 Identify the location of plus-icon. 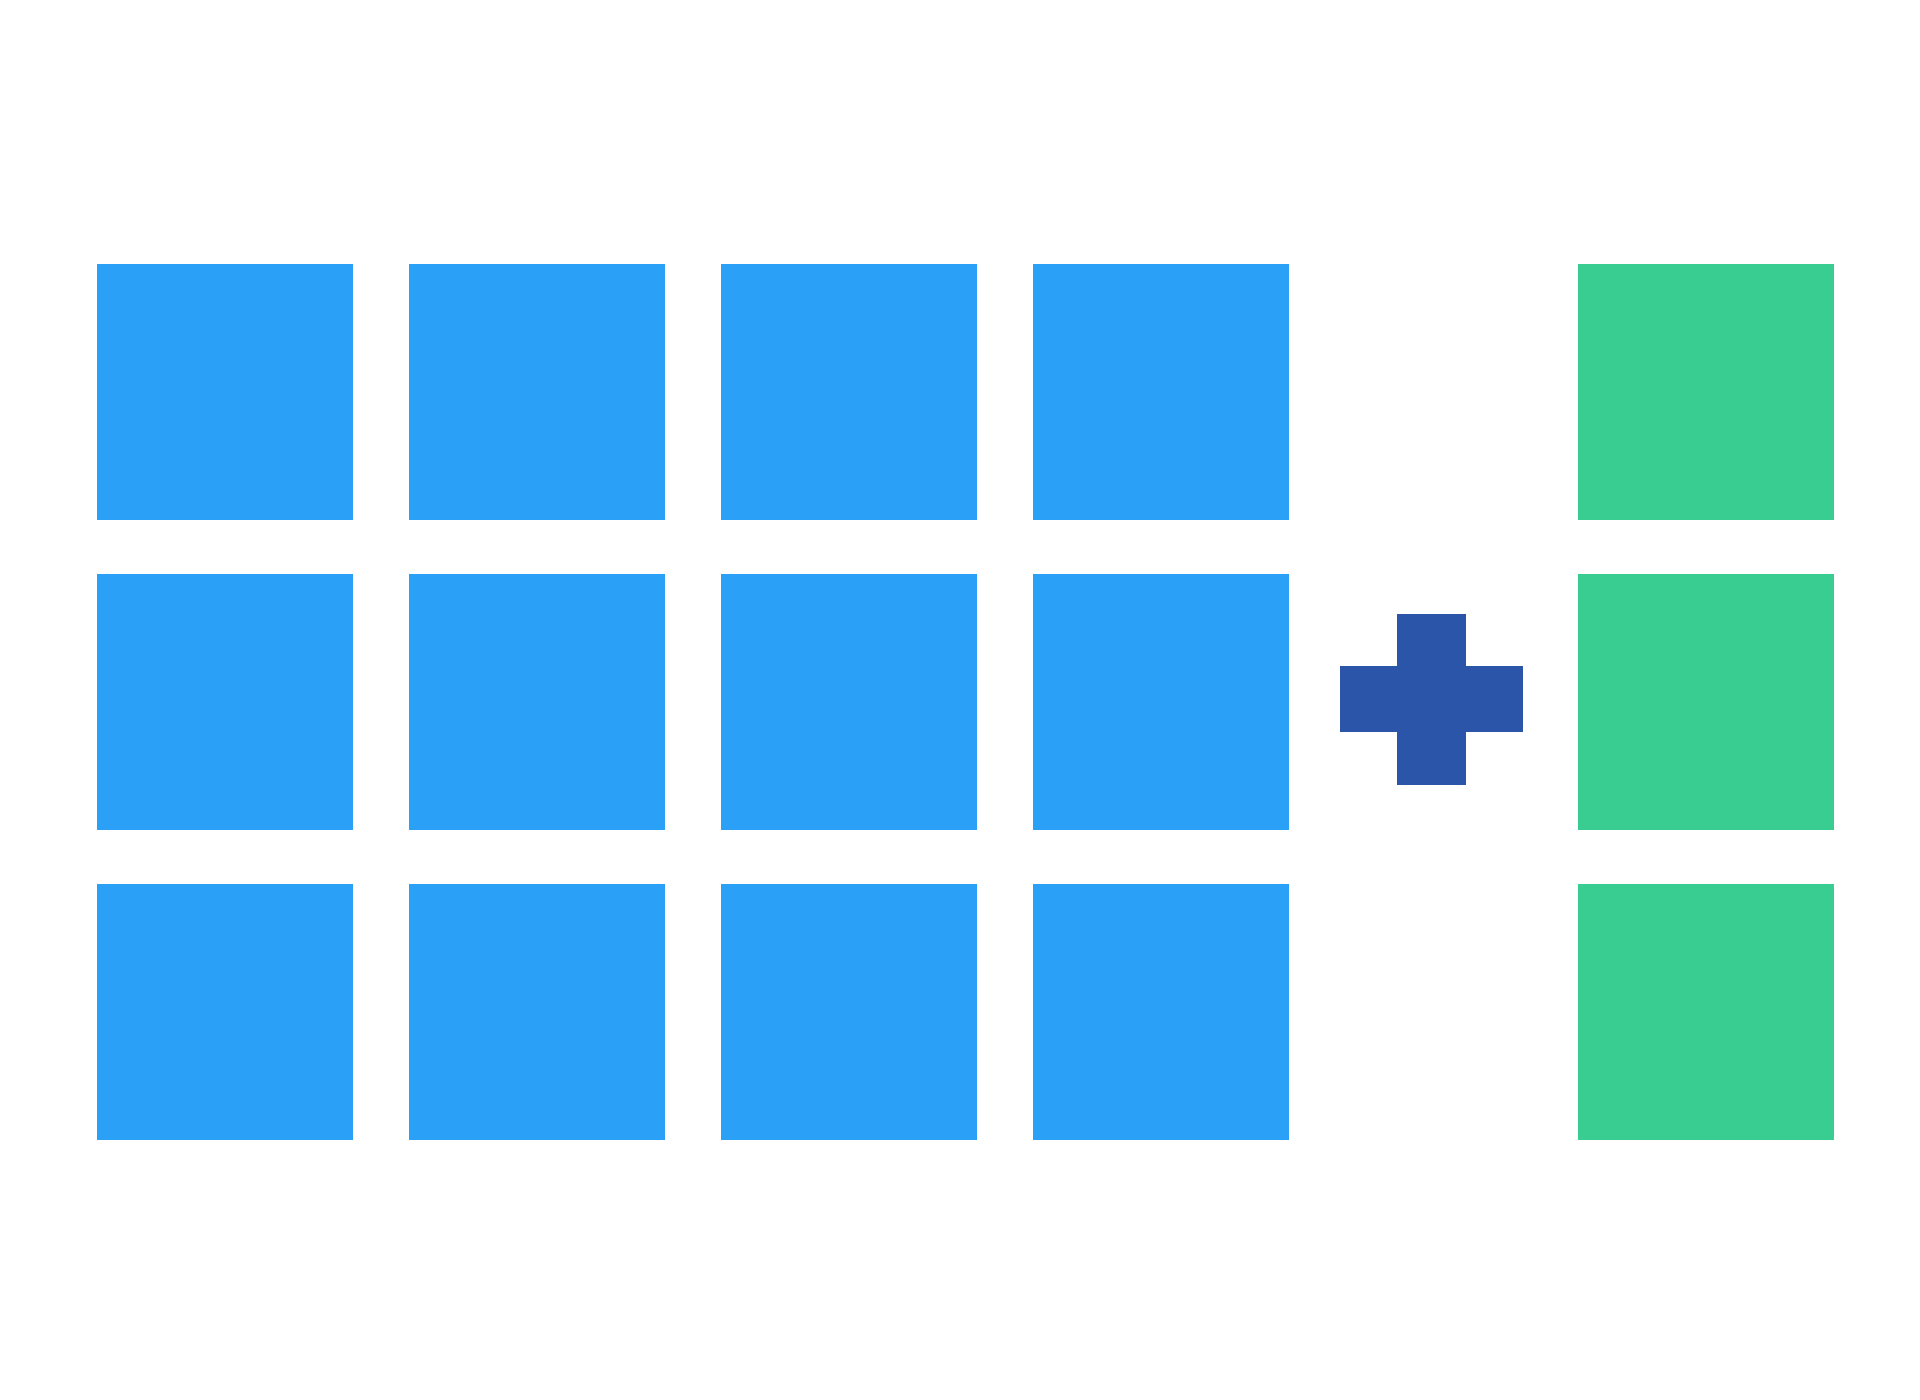
(1431, 699).